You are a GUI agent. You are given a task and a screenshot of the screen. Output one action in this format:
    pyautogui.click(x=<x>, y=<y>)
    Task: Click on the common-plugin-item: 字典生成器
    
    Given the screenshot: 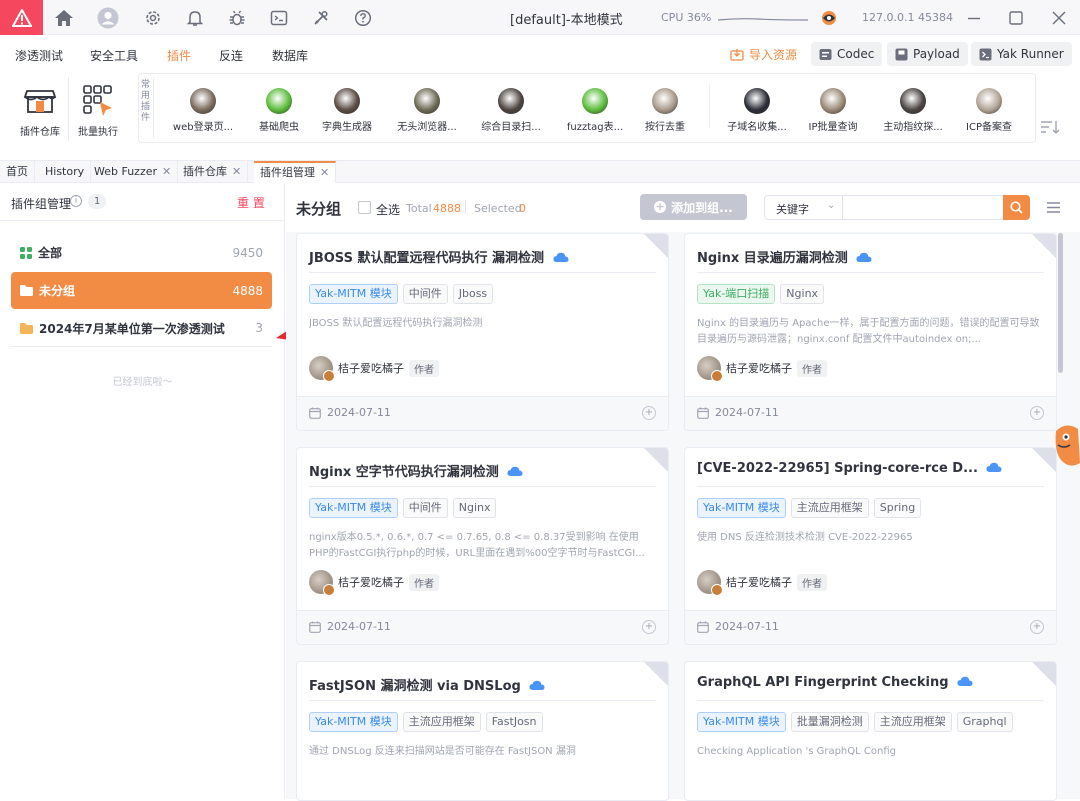 What is the action you would take?
    pyautogui.click(x=347, y=110)
    